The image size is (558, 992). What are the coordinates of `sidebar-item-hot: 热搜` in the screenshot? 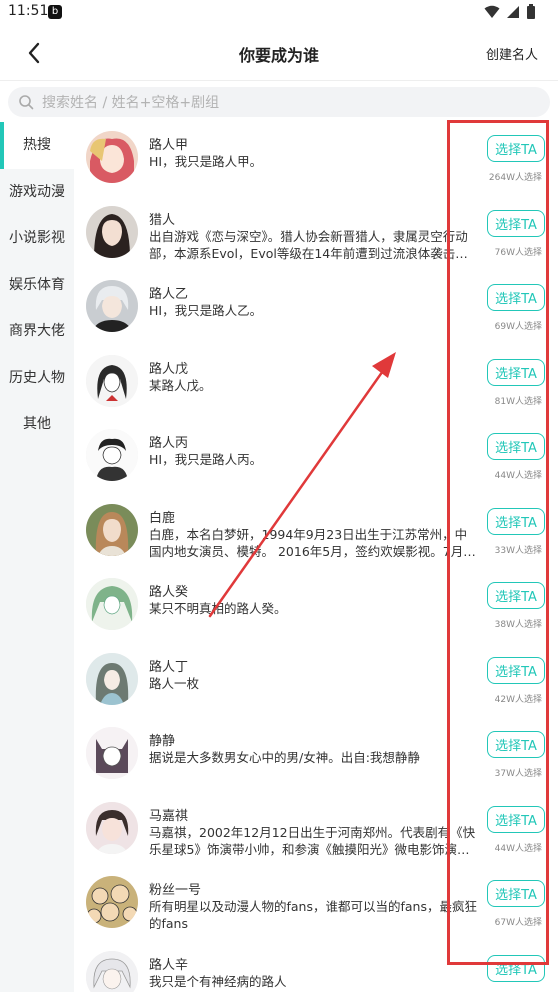 It's located at (37, 145).